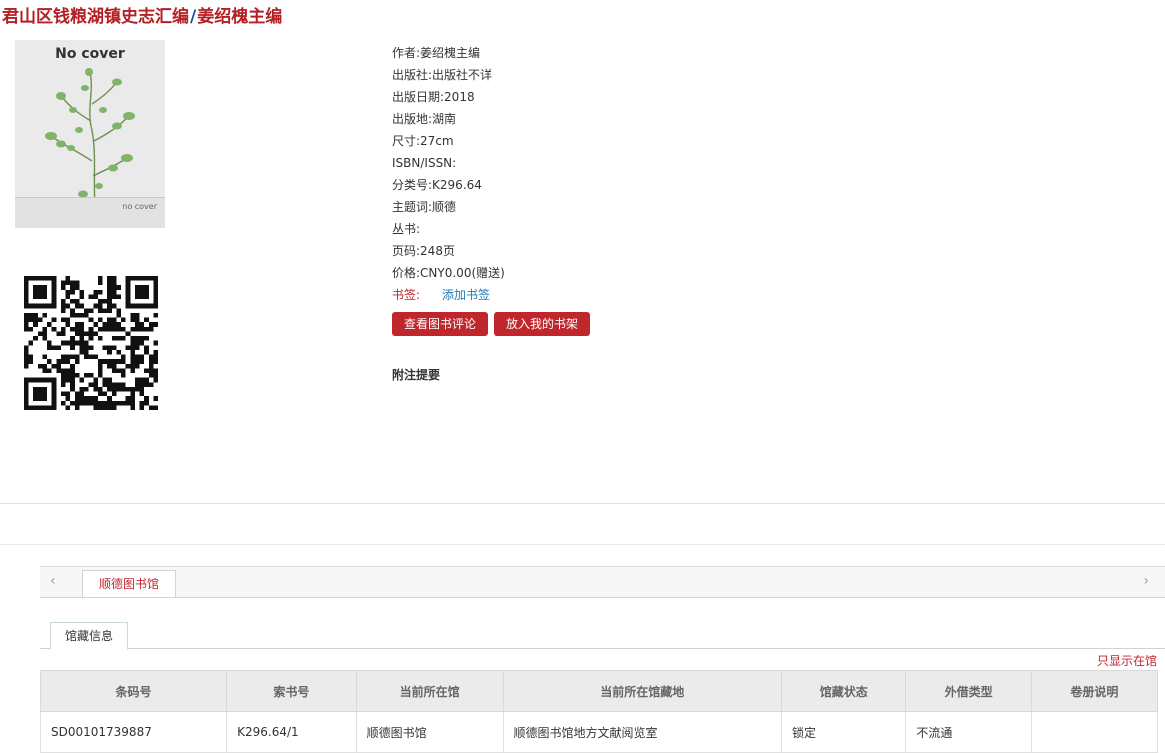  I want to click on show-available-only-link: 只显示在馆, so click(1127, 660).